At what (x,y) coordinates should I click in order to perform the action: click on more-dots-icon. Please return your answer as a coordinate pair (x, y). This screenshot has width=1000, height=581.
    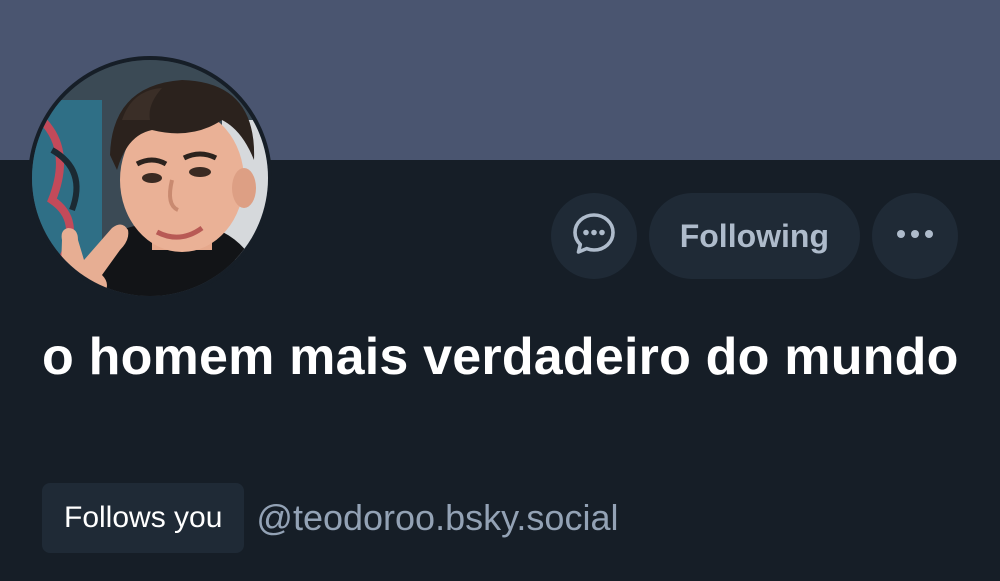
    Looking at the image, I should click on (915, 236).